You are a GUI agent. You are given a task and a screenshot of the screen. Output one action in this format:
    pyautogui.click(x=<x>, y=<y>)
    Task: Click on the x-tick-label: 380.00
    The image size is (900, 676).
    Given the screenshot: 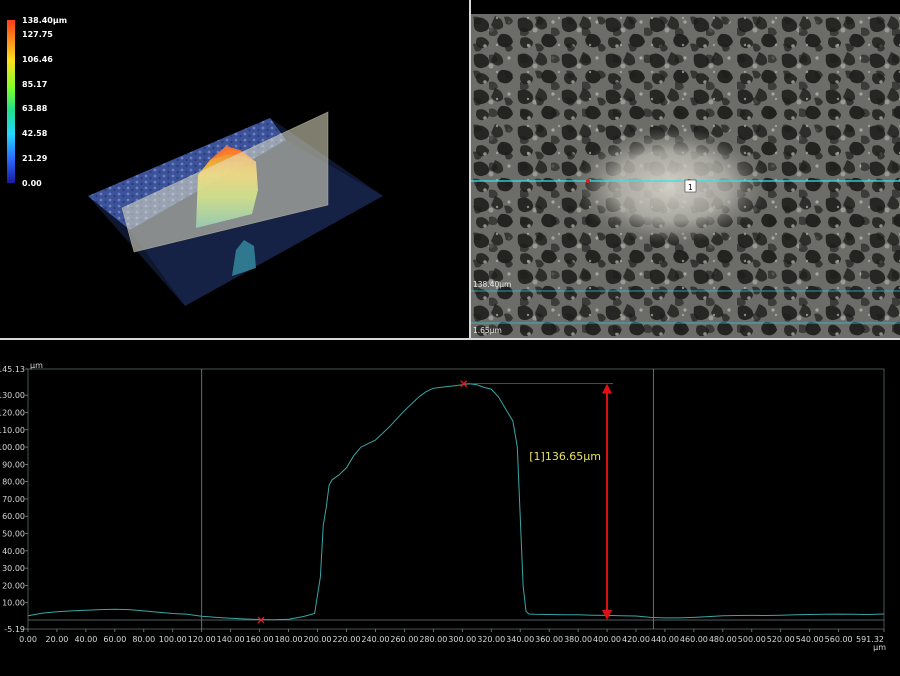 What is the action you would take?
    pyautogui.click(x=578, y=639)
    